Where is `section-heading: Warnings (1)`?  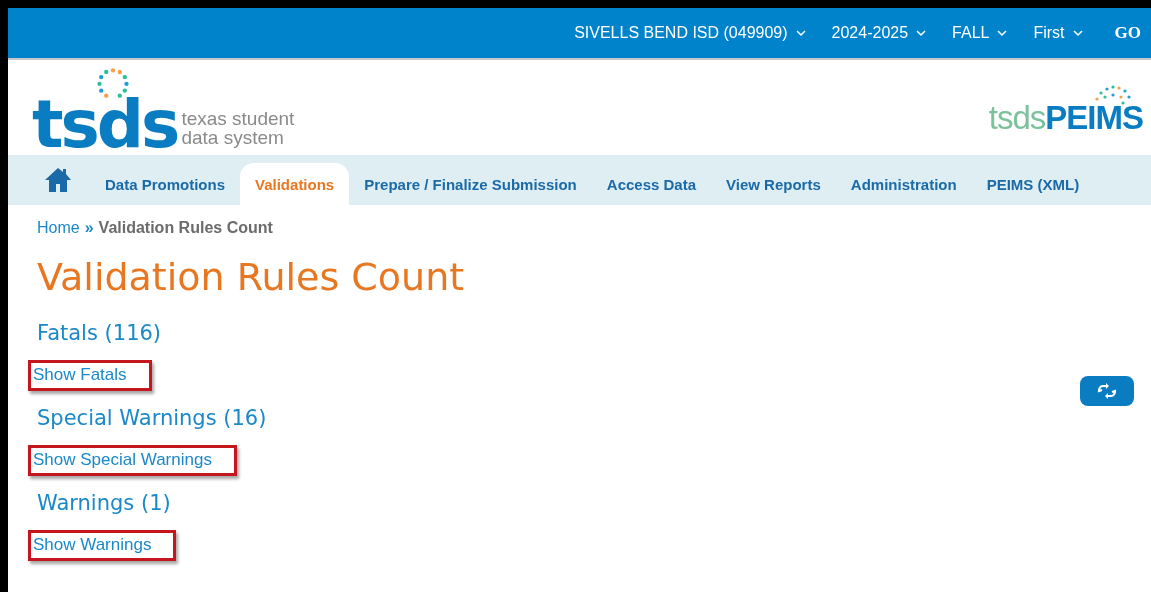
section-heading: Warnings (1) is located at coordinates (104, 503).